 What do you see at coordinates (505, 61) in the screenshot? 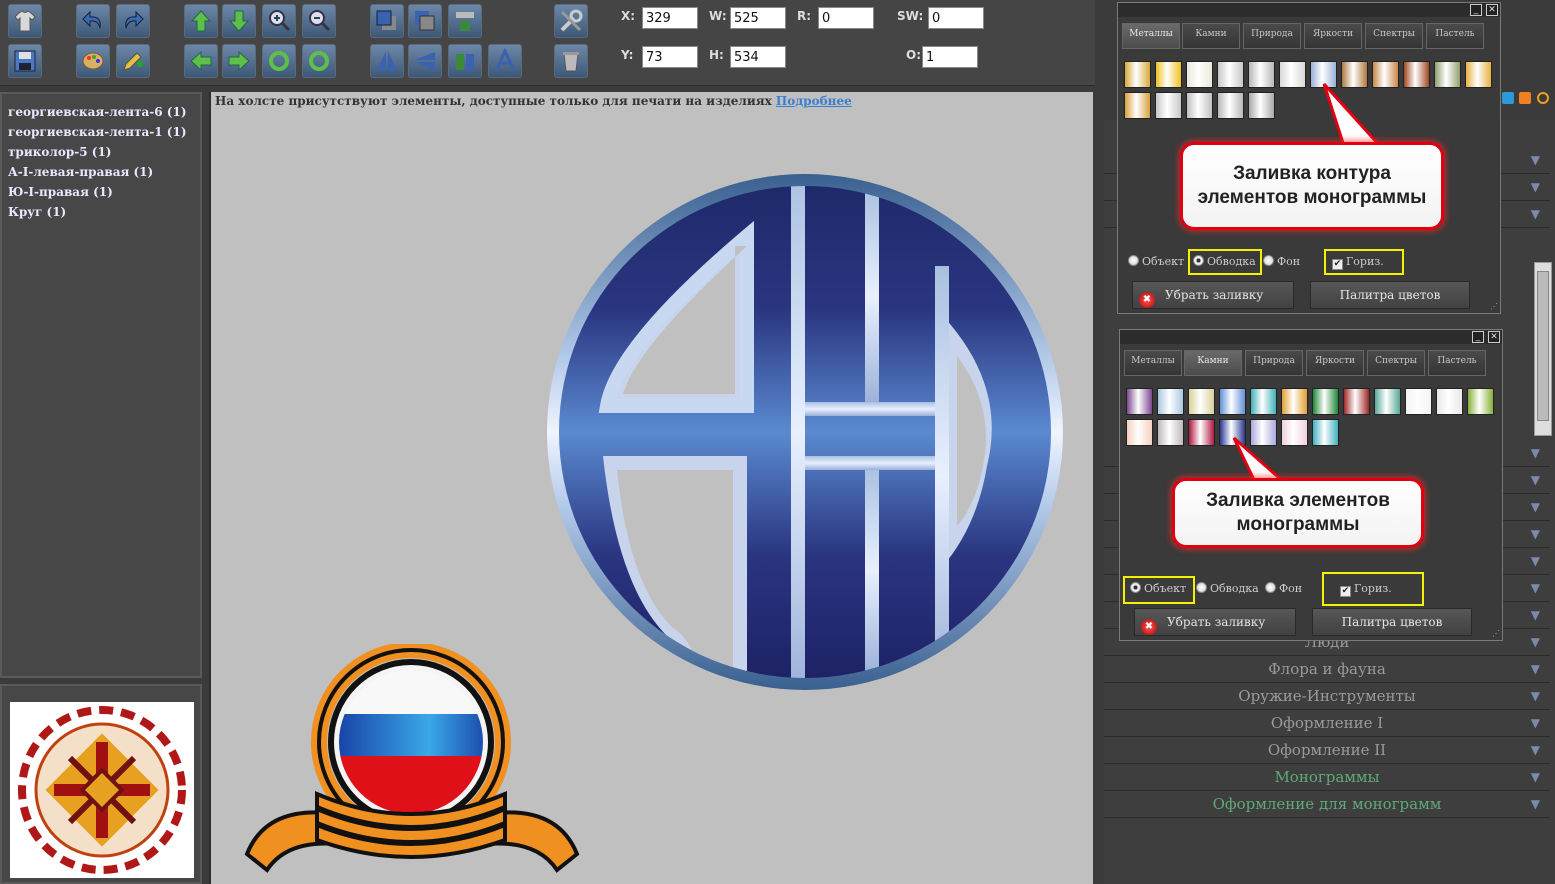
I see `text-a-icon` at bounding box center [505, 61].